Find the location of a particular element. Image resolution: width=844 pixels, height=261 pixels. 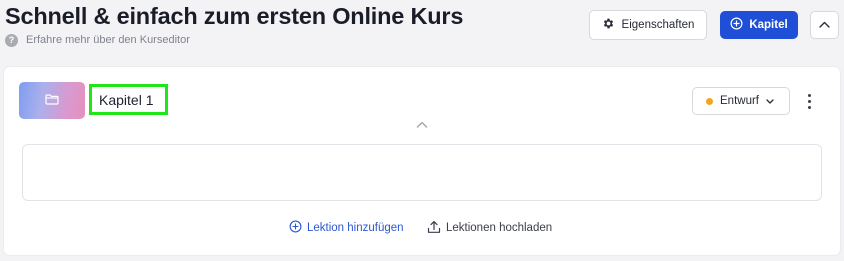

status-select: Entwurf is located at coordinates (741, 101).